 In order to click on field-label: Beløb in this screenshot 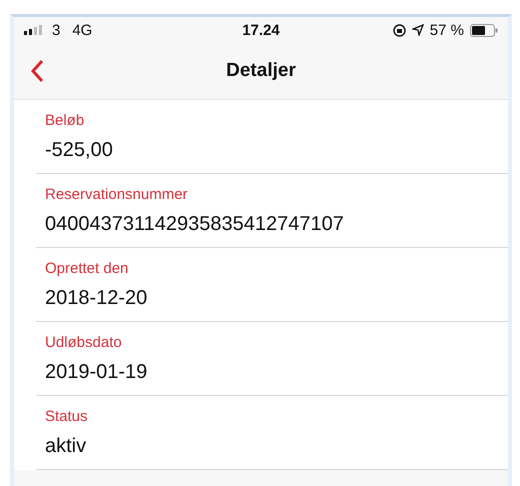, I will do `click(65, 120)`.